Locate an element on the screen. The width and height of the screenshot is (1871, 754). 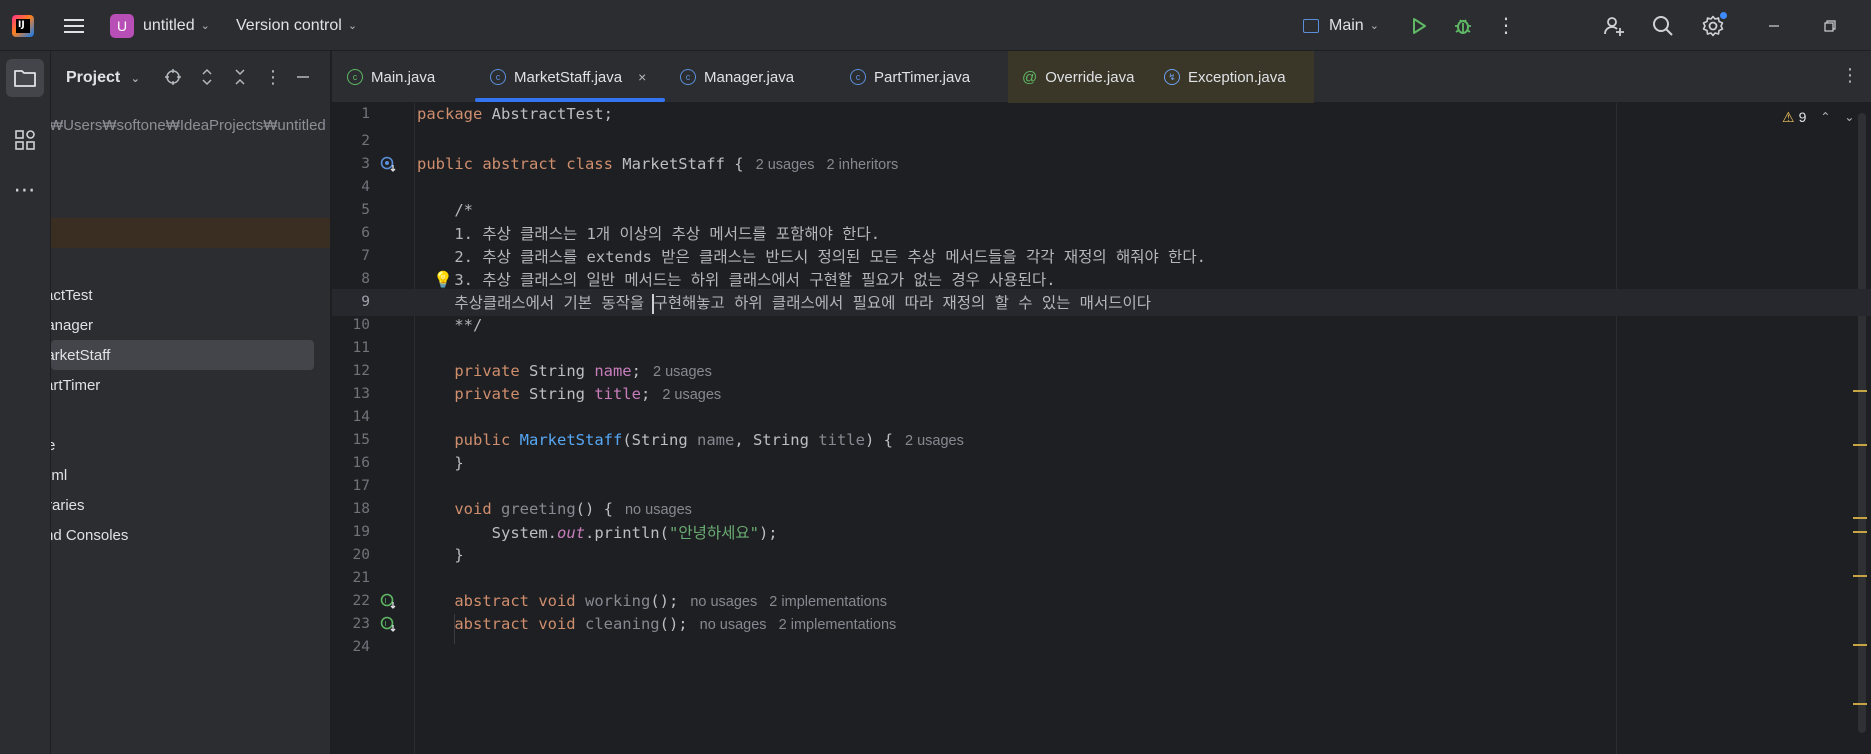
tree-item-project-path: ₩Users₩softone₩IdeaProjects₩untitled is located at coordinates (190, 125).